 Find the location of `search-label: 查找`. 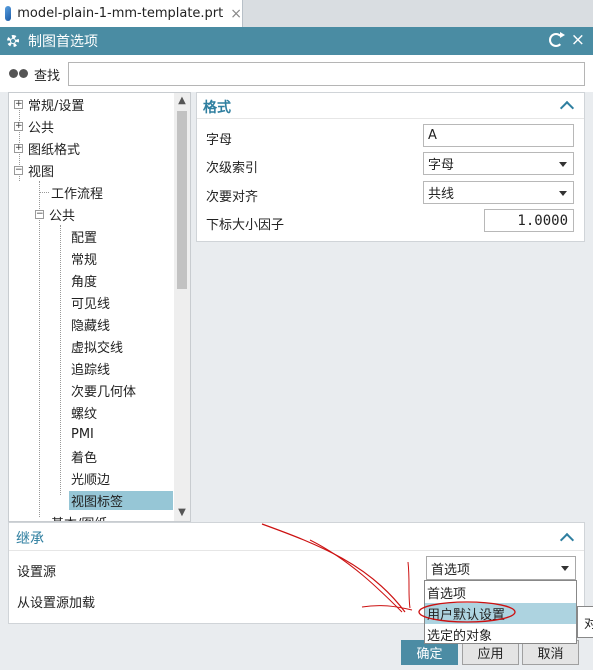

search-label: 查找 is located at coordinates (47, 76).